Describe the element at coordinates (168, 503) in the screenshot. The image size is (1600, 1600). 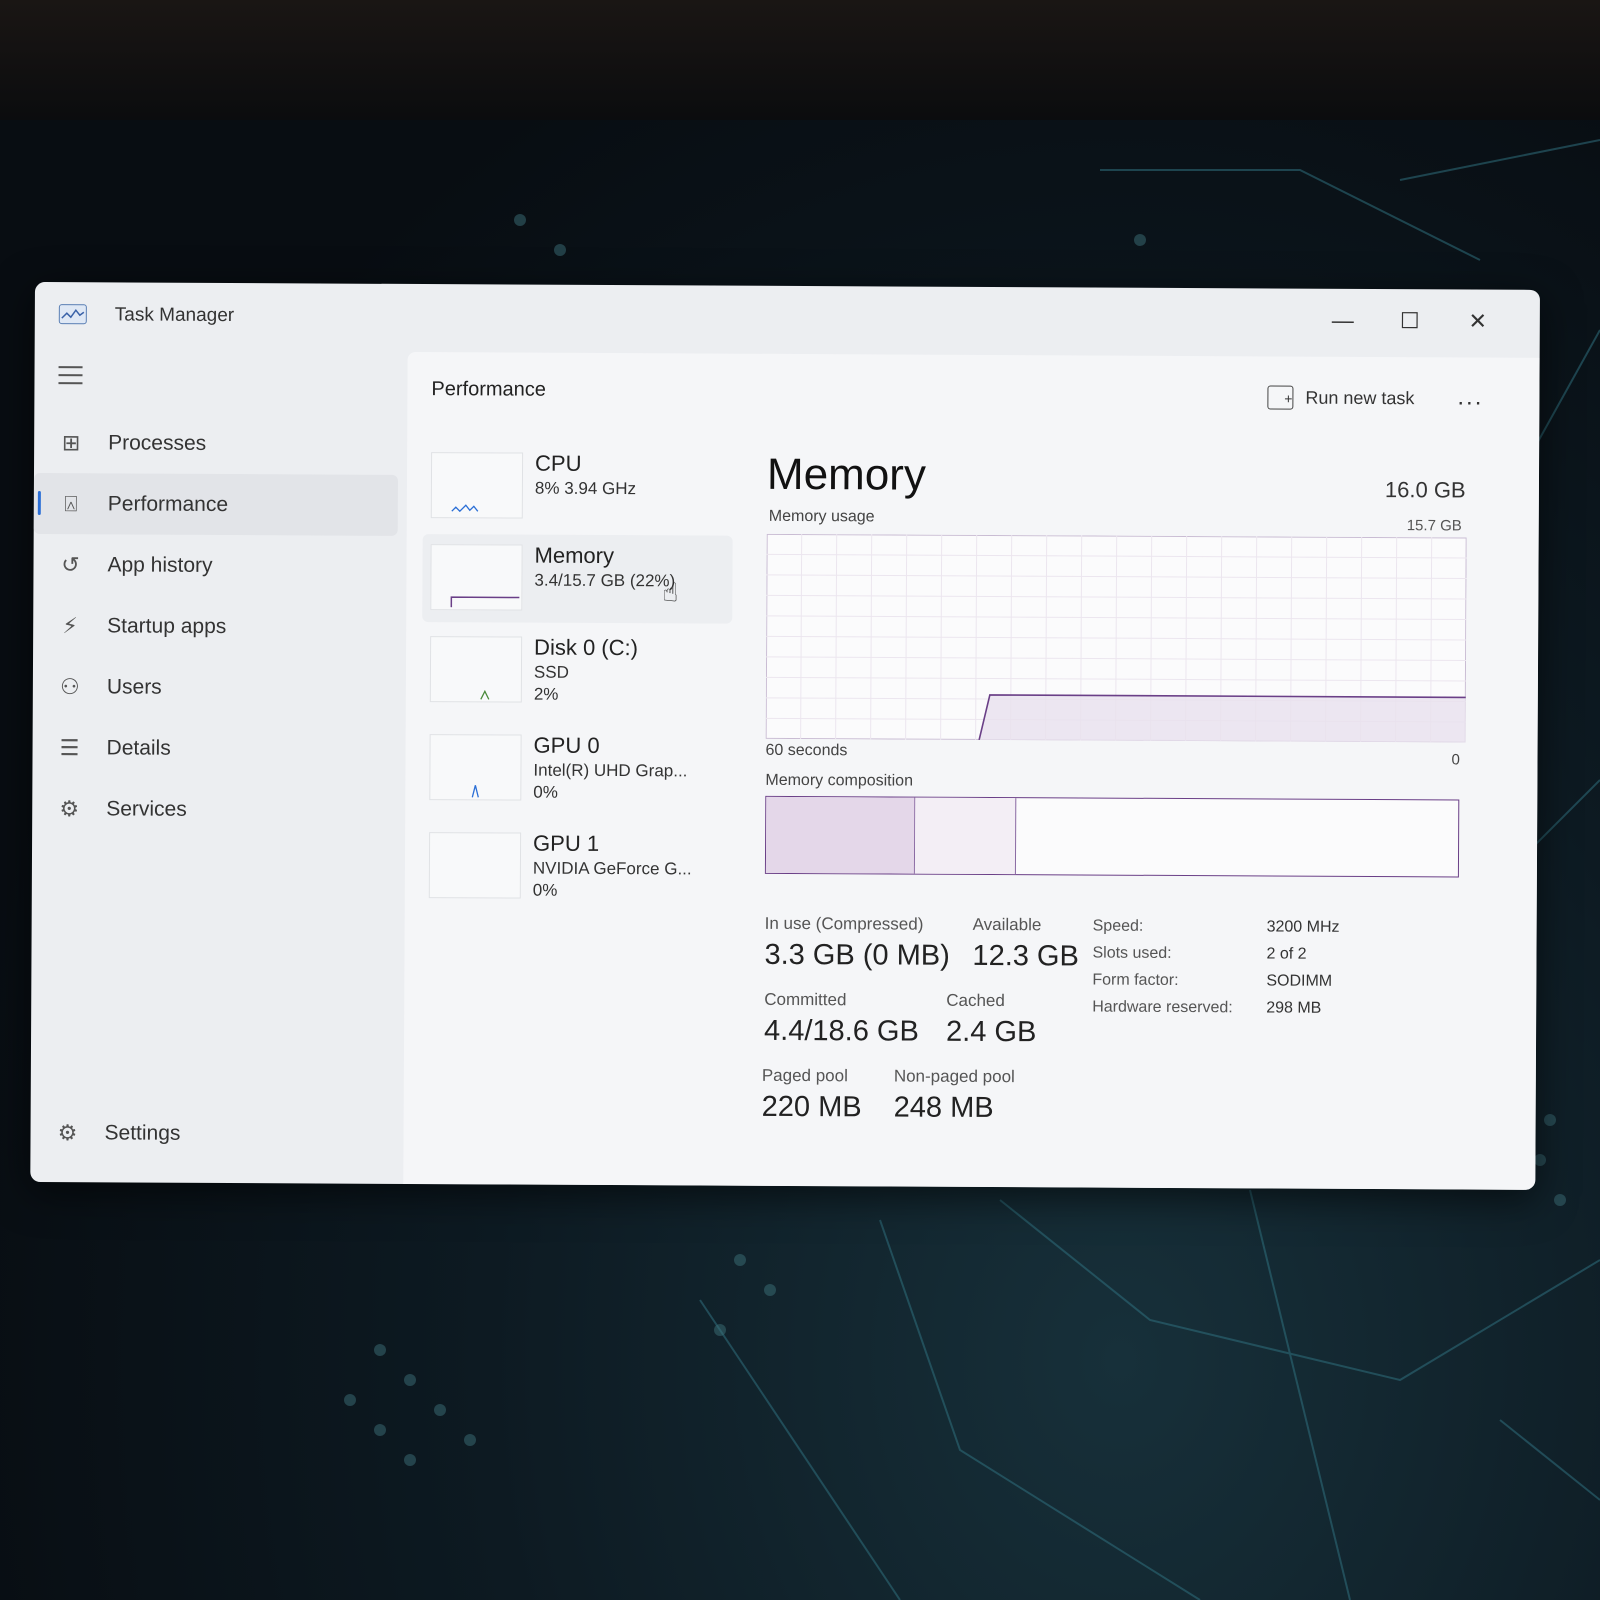
I see `sidebar-item-label: Performance` at that location.